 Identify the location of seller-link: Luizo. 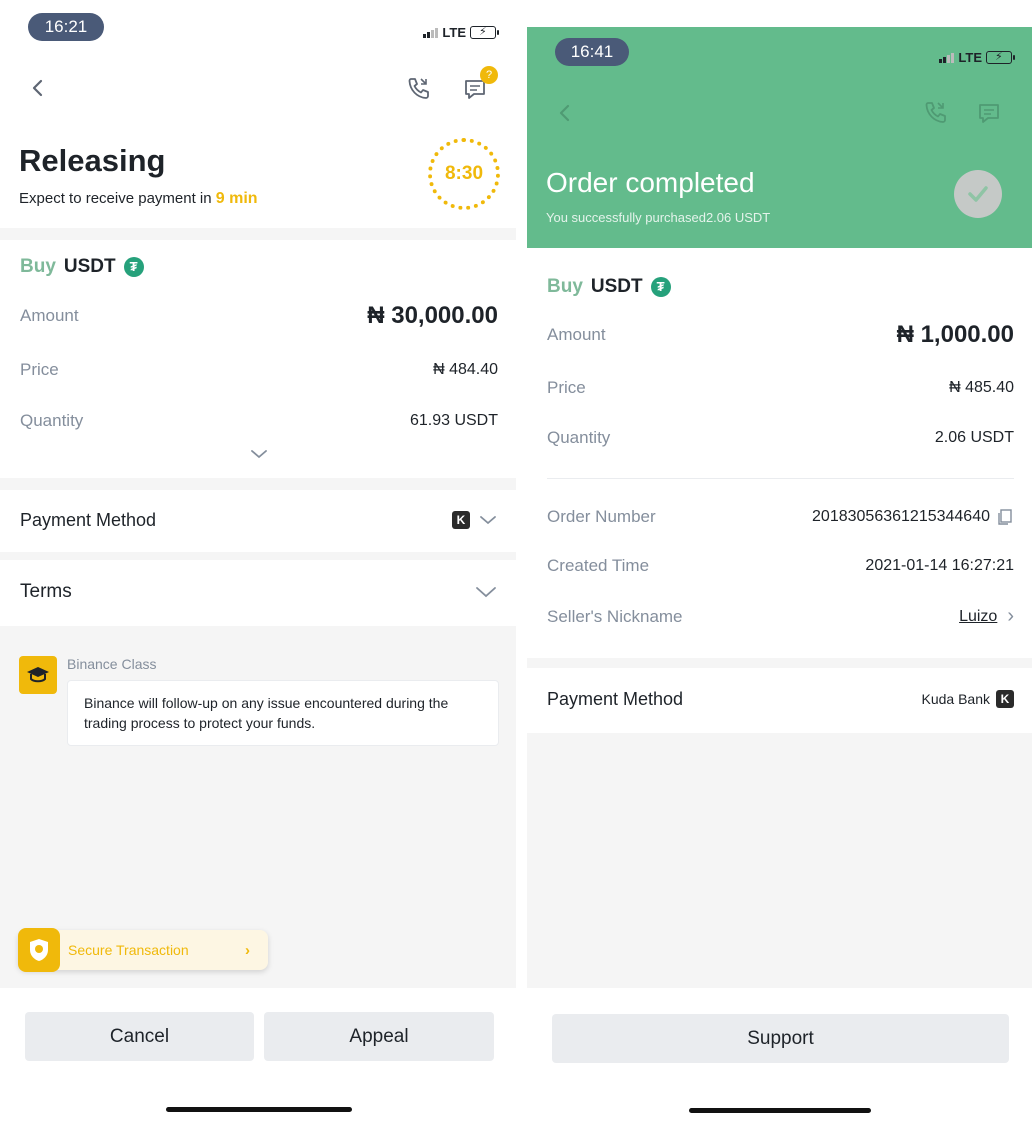
(978, 617).